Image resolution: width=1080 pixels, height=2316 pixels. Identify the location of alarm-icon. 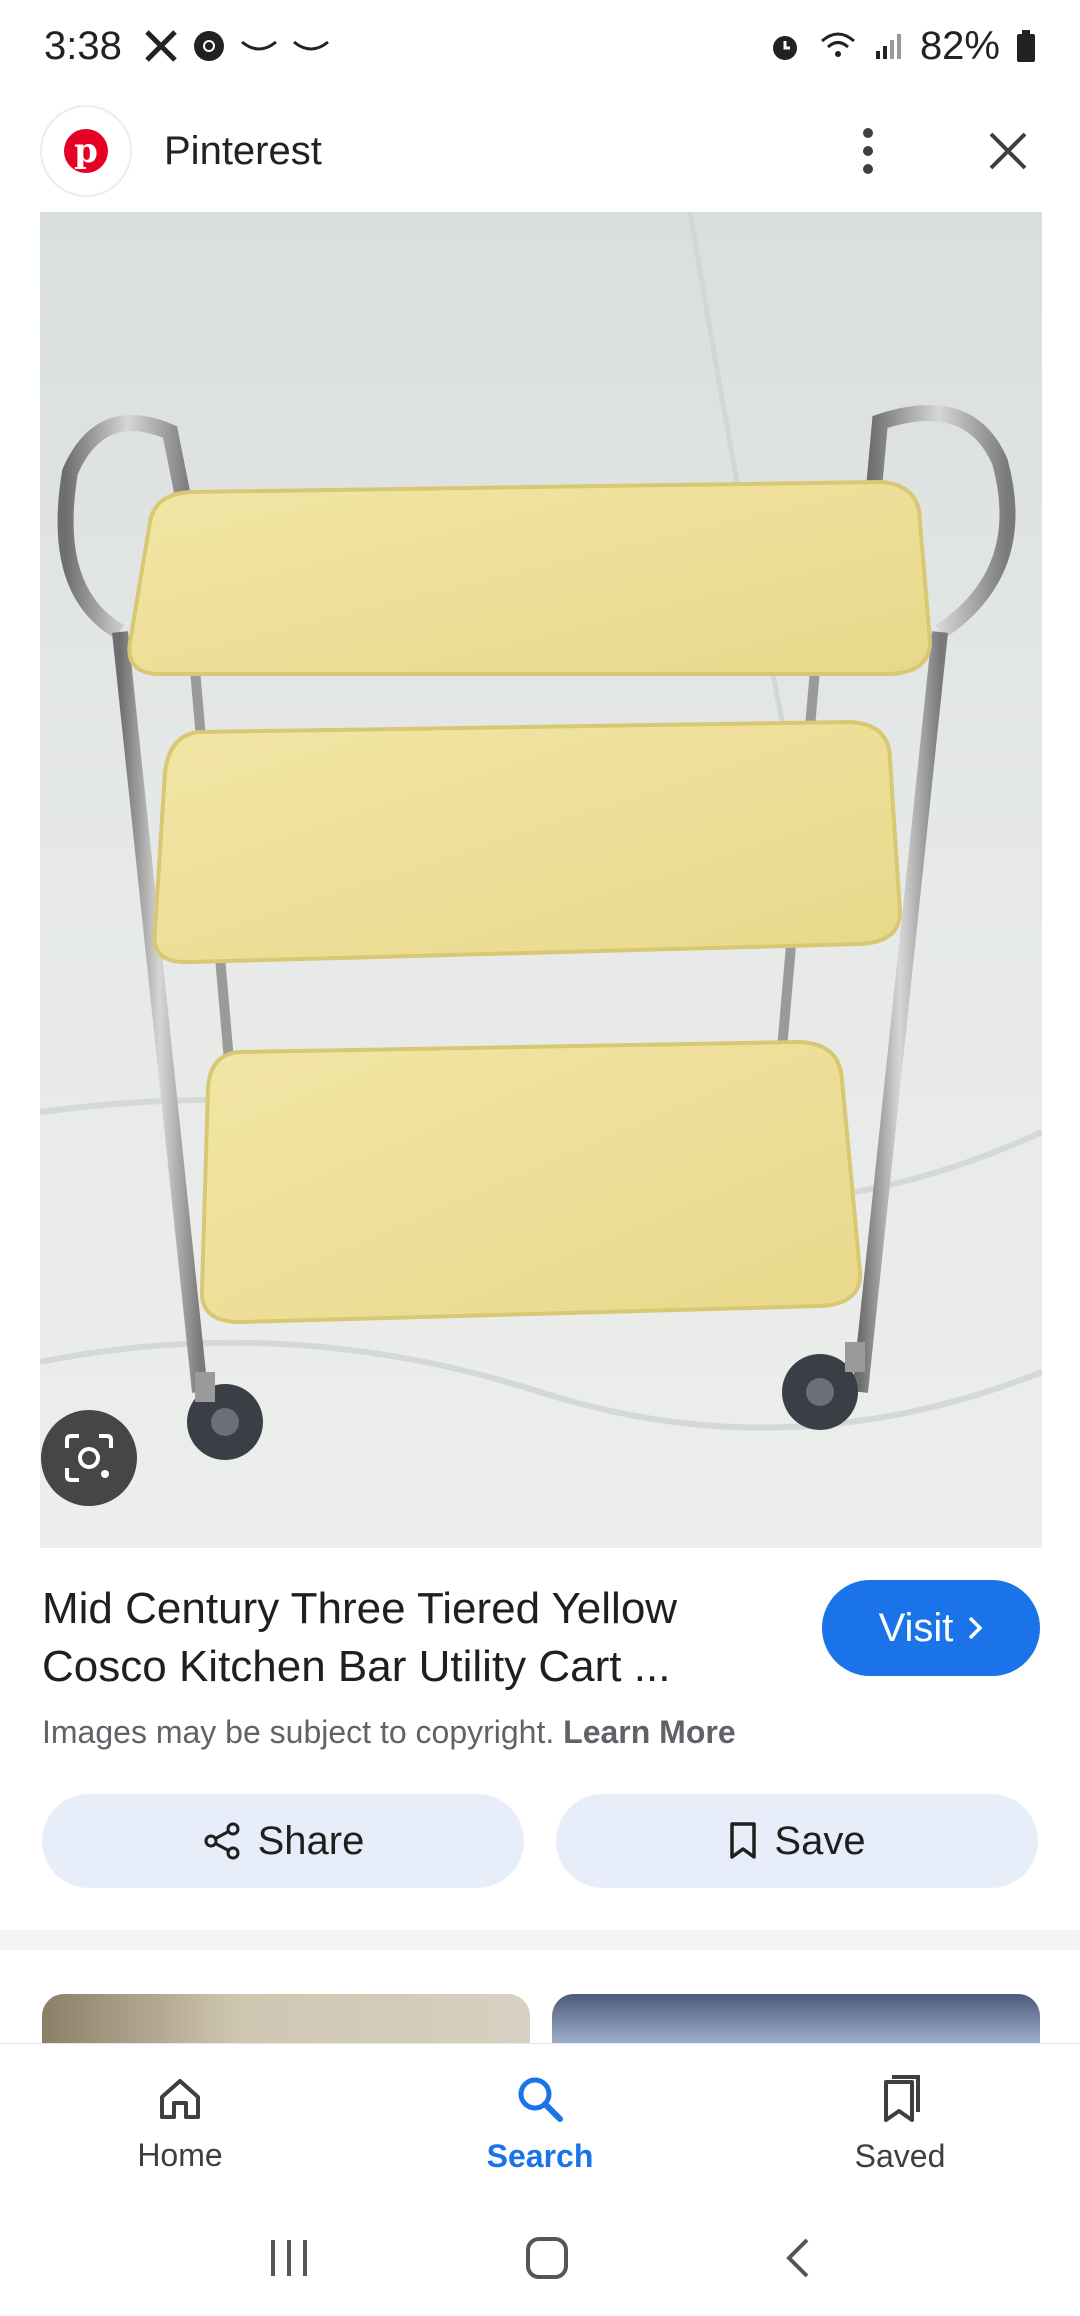
(784, 48).